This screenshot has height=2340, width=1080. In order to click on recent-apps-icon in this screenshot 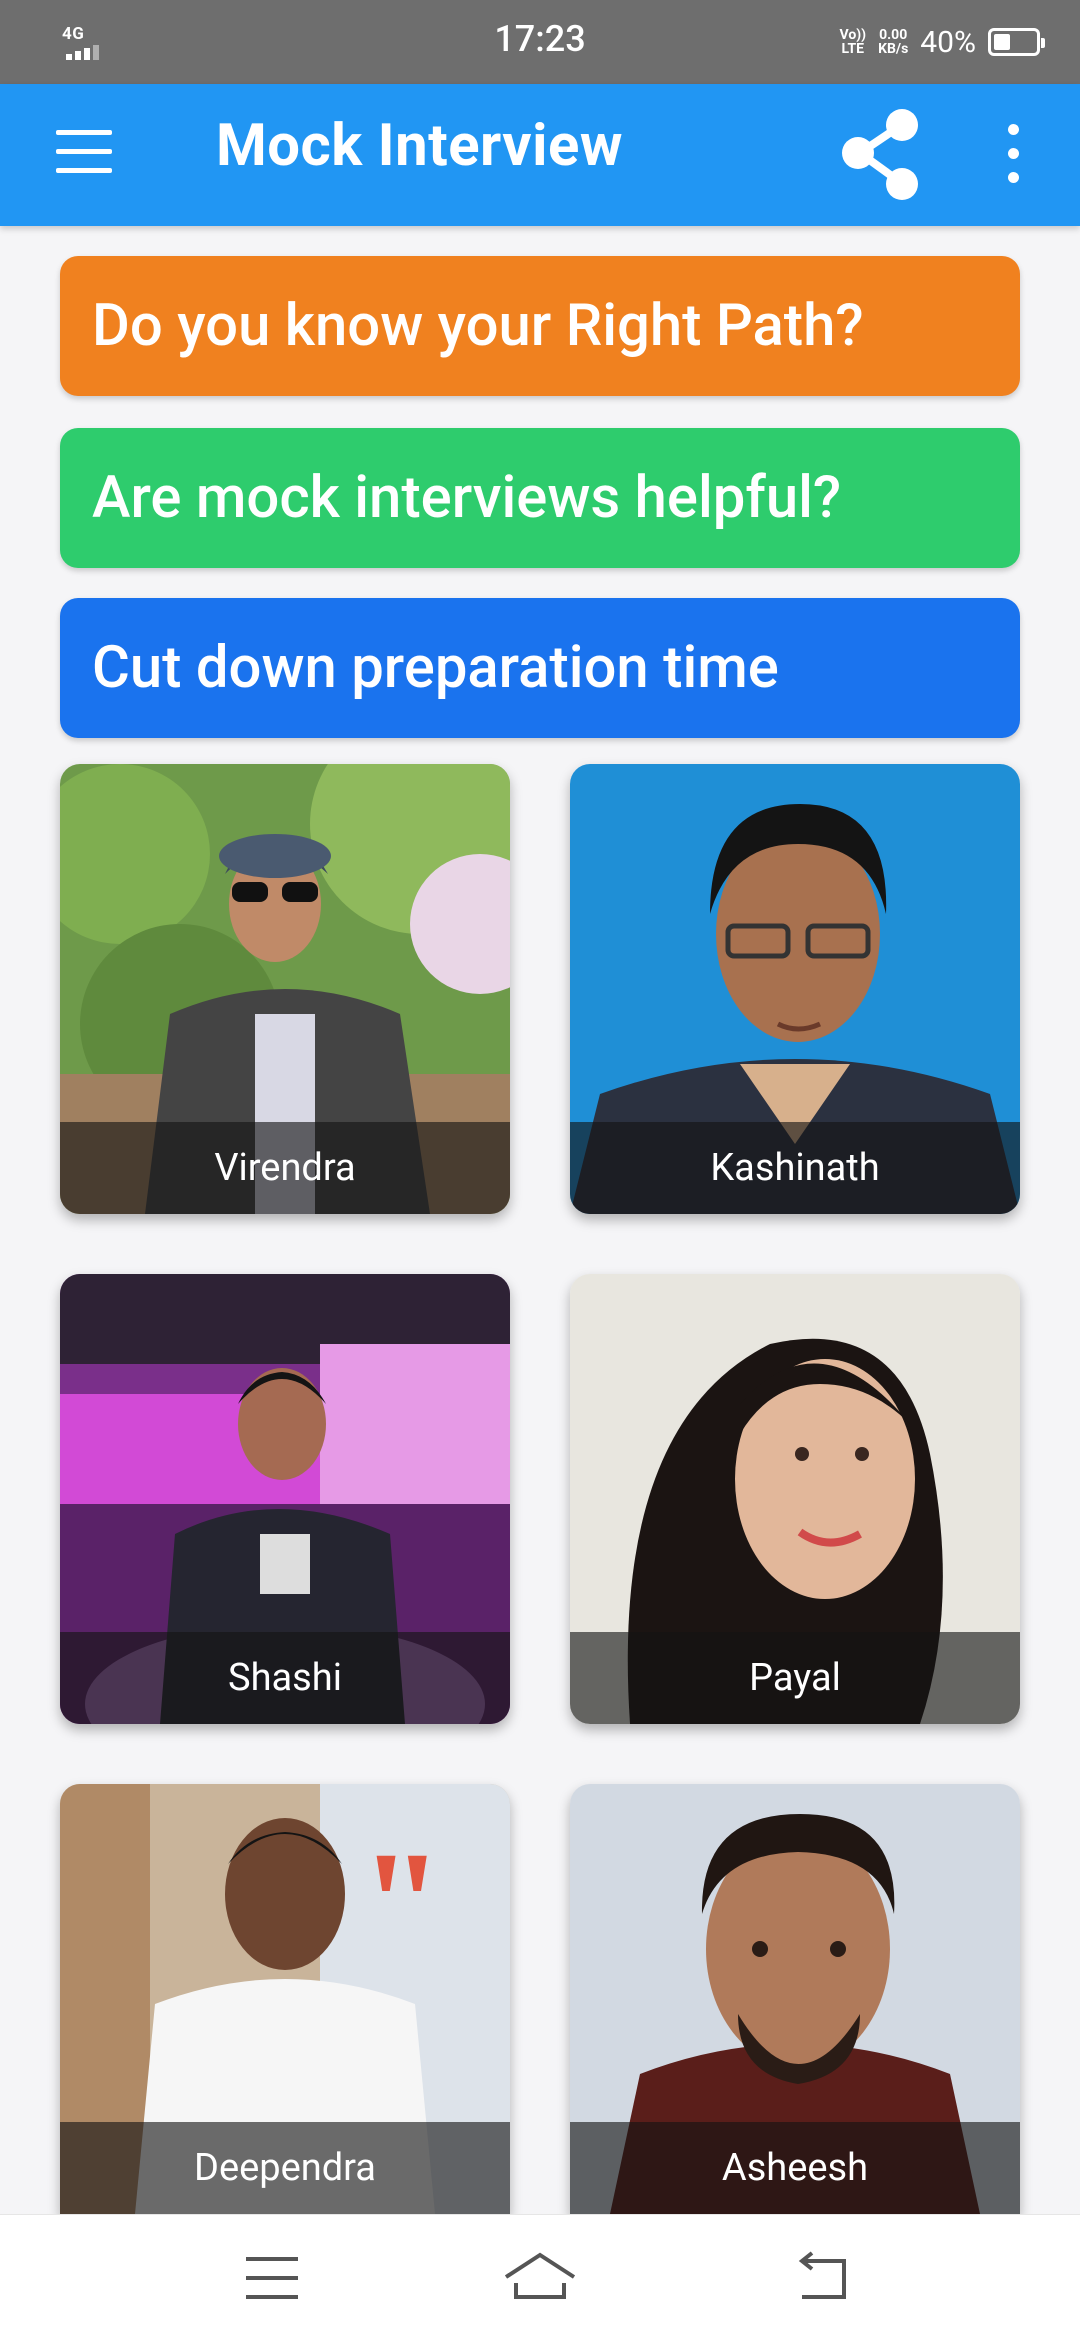, I will do `click(272, 2278)`.